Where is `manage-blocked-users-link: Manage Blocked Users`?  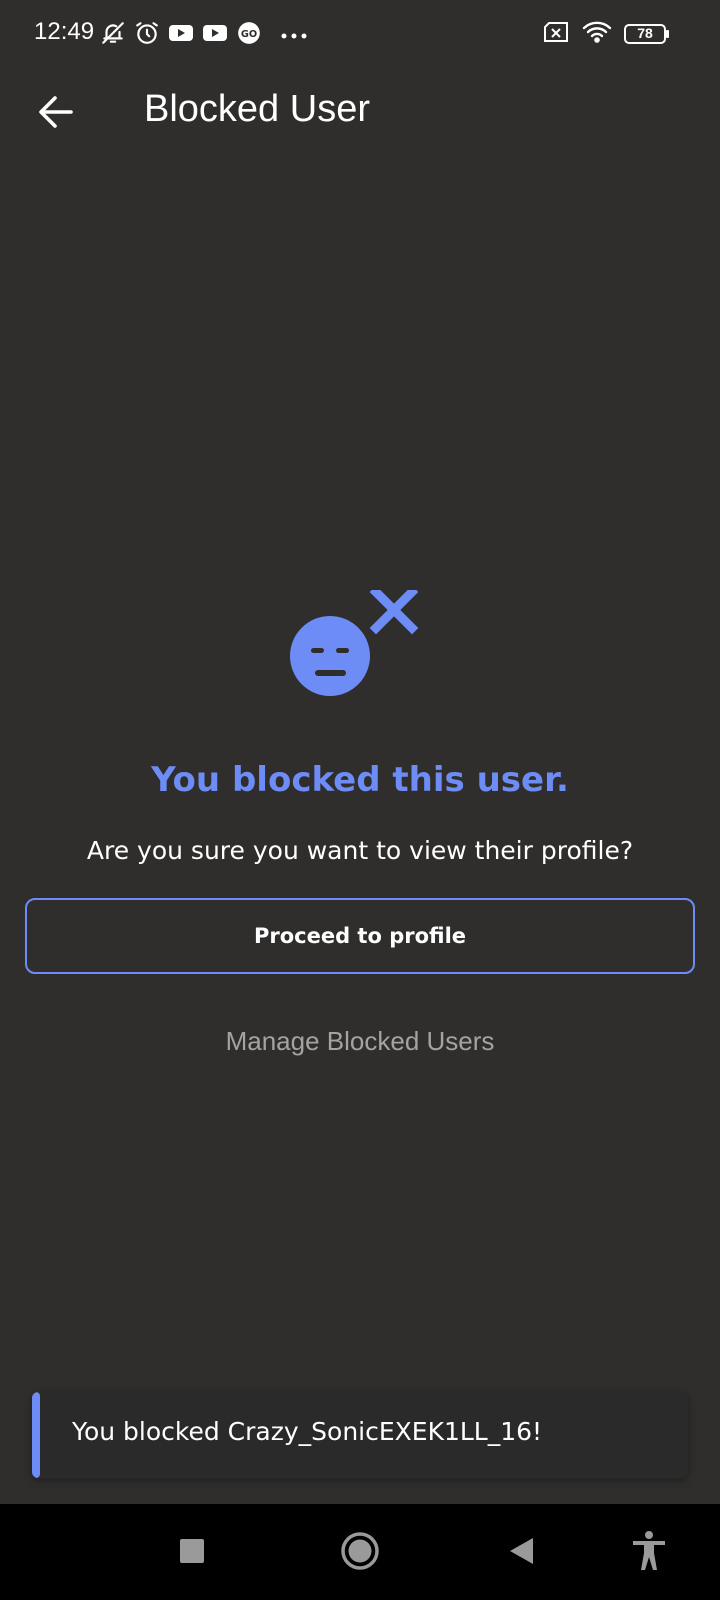 manage-blocked-users-link: Manage Blocked Users is located at coordinates (360, 1041).